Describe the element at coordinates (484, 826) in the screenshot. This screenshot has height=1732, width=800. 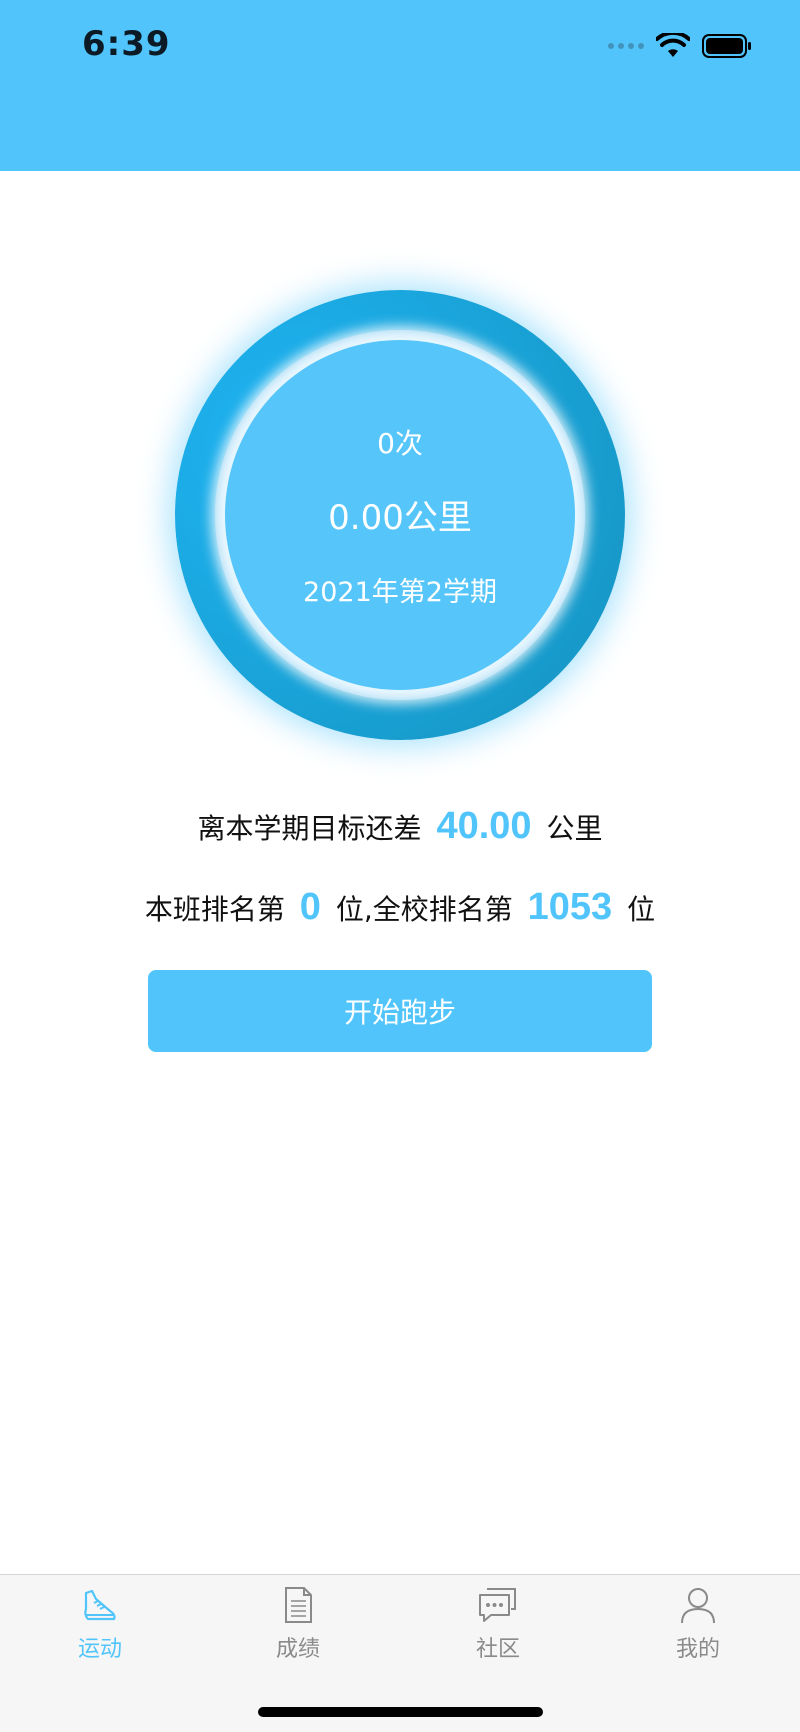
I see `goal-value: 40.00` at that location.